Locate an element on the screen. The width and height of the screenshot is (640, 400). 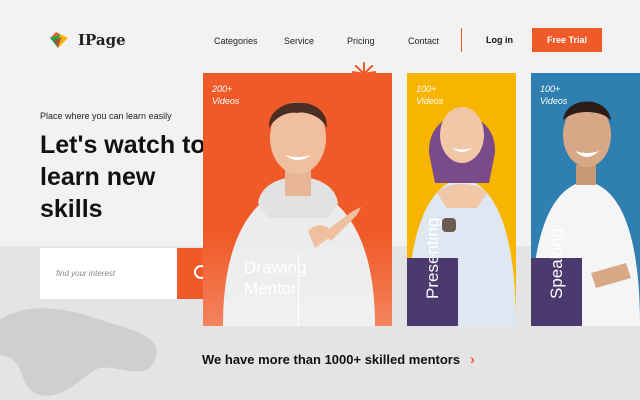
card-label: Presenting is located at coordinates (432, 258).